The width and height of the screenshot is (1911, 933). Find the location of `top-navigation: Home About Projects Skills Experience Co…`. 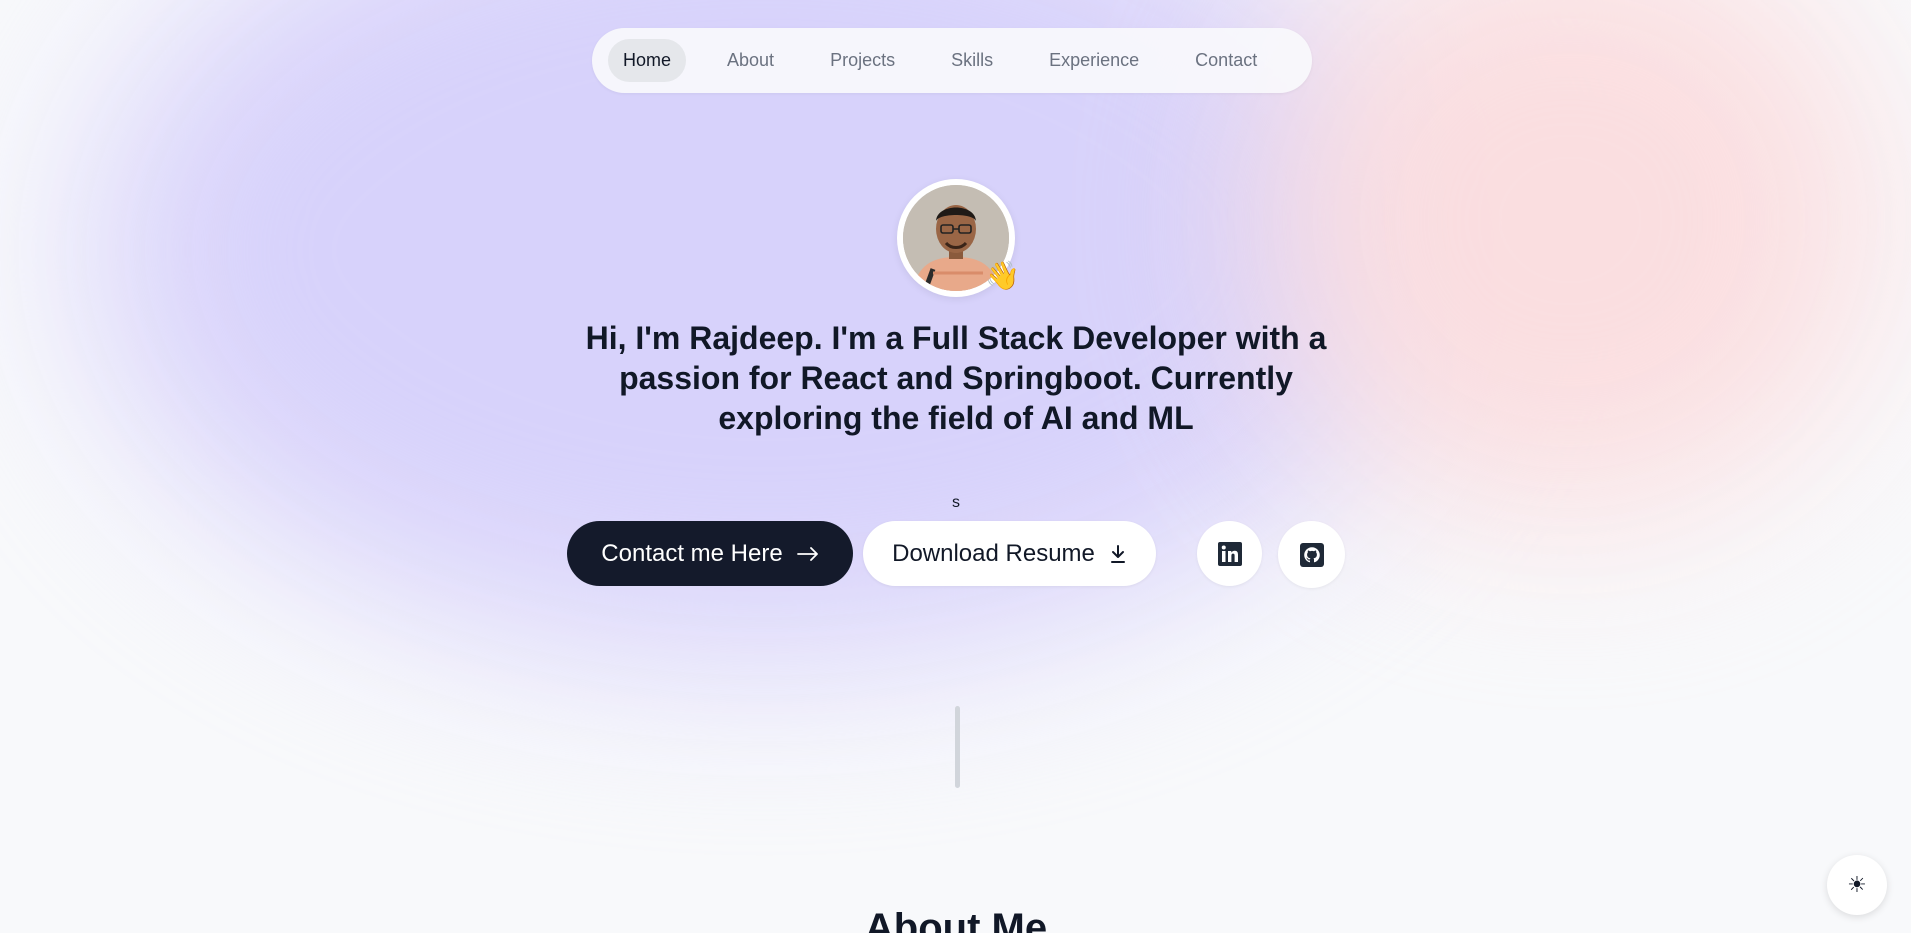

top-navigation: Home About Projects Skills Experience Co… is located at coordinates (952, 60).